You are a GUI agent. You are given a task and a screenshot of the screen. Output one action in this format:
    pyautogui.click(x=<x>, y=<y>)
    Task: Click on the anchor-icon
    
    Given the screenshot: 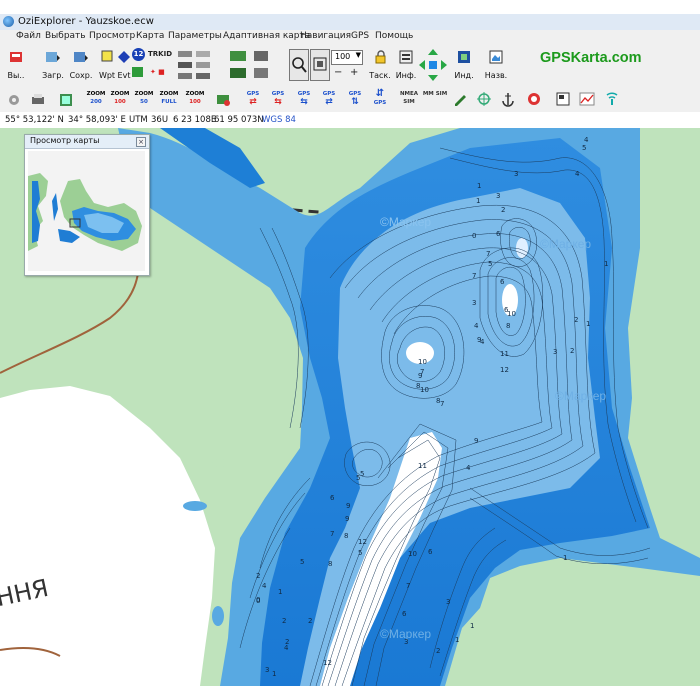 What is the action you would take?
    pyautogui.click(x=508, y=99)
    